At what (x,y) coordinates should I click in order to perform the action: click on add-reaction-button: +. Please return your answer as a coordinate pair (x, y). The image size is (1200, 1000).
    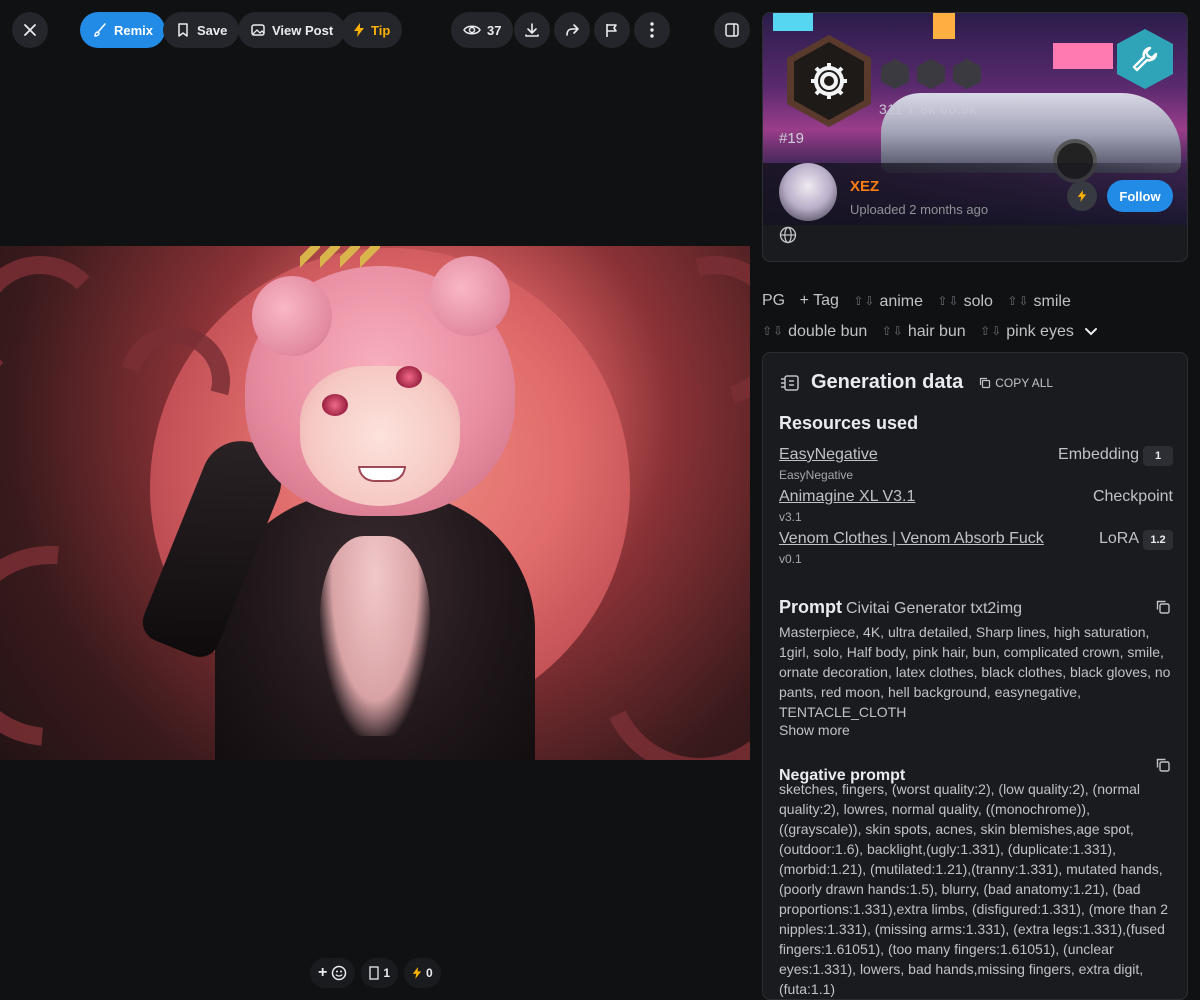
    Looking at the image, I should click on (333, 973).